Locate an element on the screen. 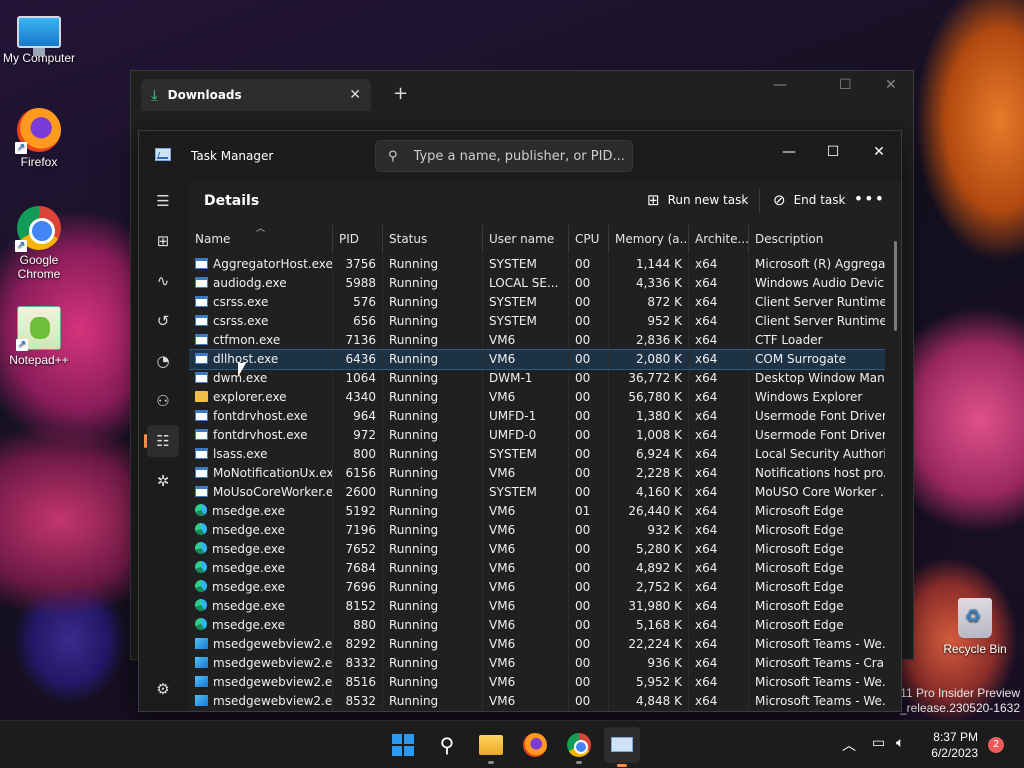 The height and width of the screenshot is (768, 1024). vertical-scrollbar is located at coordinates (895, 286).